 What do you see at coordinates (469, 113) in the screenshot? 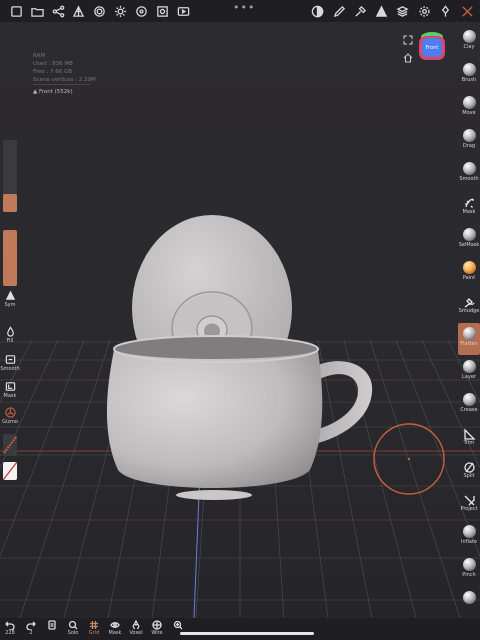
I see `tool-label: Move` at bounding box center [469, 113].